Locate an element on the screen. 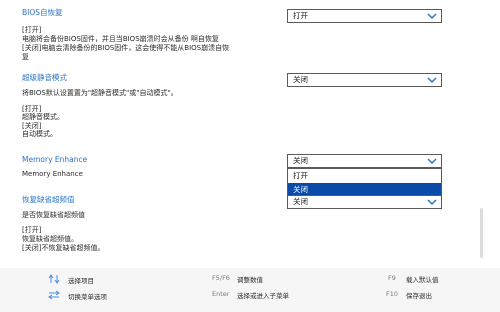  memory-enhance-value: 关闭 is located at coordinates (300, 160).